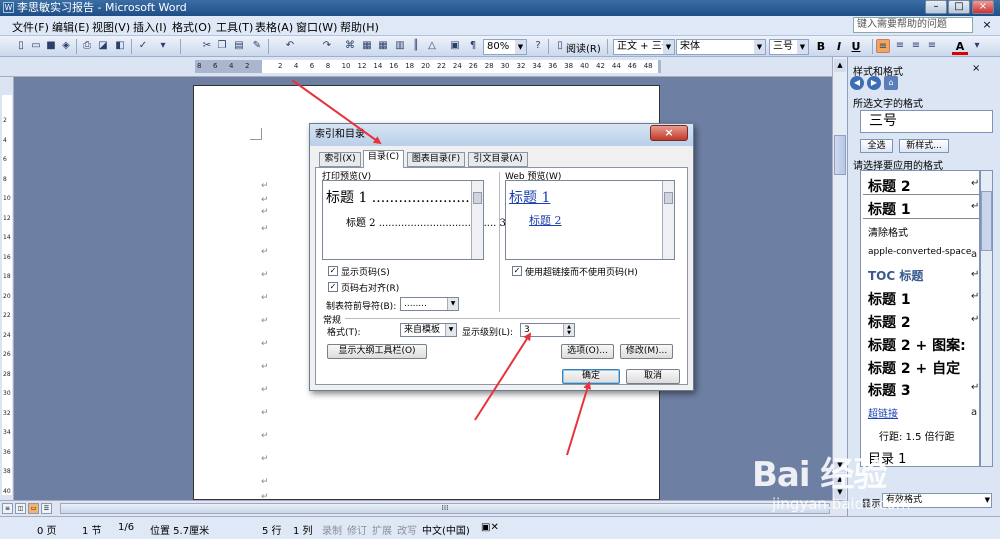  What do you see at coordinates (917, 435) in the screenshot?
I see `style-item: 行距: 1.5 倍行距` at bounding box center [917, 435].